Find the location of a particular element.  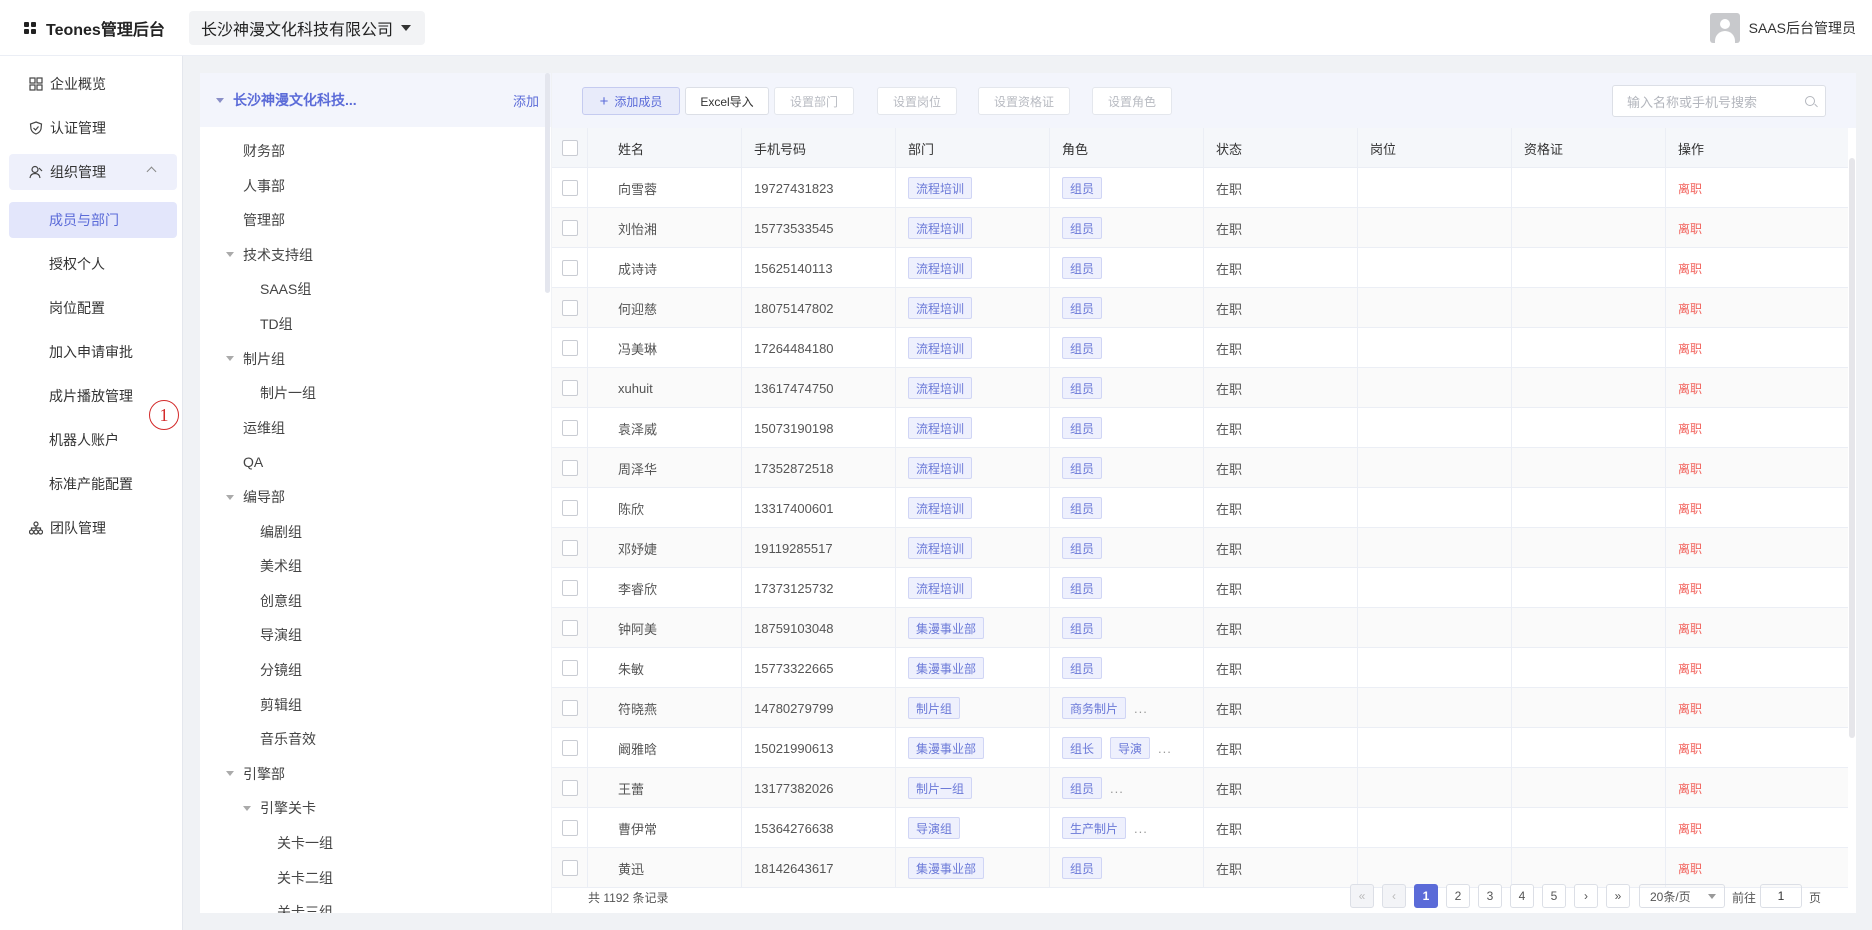

page-size-select: 20条/页 is located at coordinates (1682, 896).